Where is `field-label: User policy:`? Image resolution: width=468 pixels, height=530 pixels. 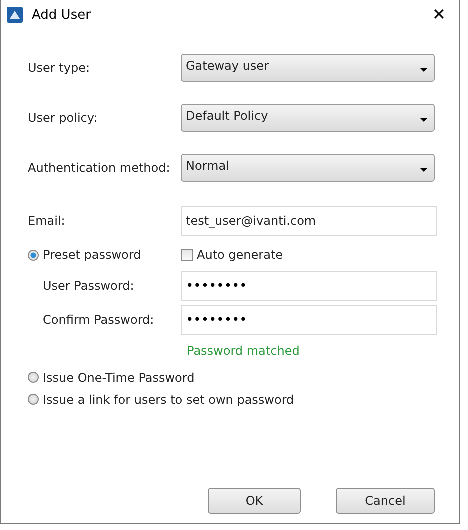
field-label: User policy: is located at coordinates (63, 118).